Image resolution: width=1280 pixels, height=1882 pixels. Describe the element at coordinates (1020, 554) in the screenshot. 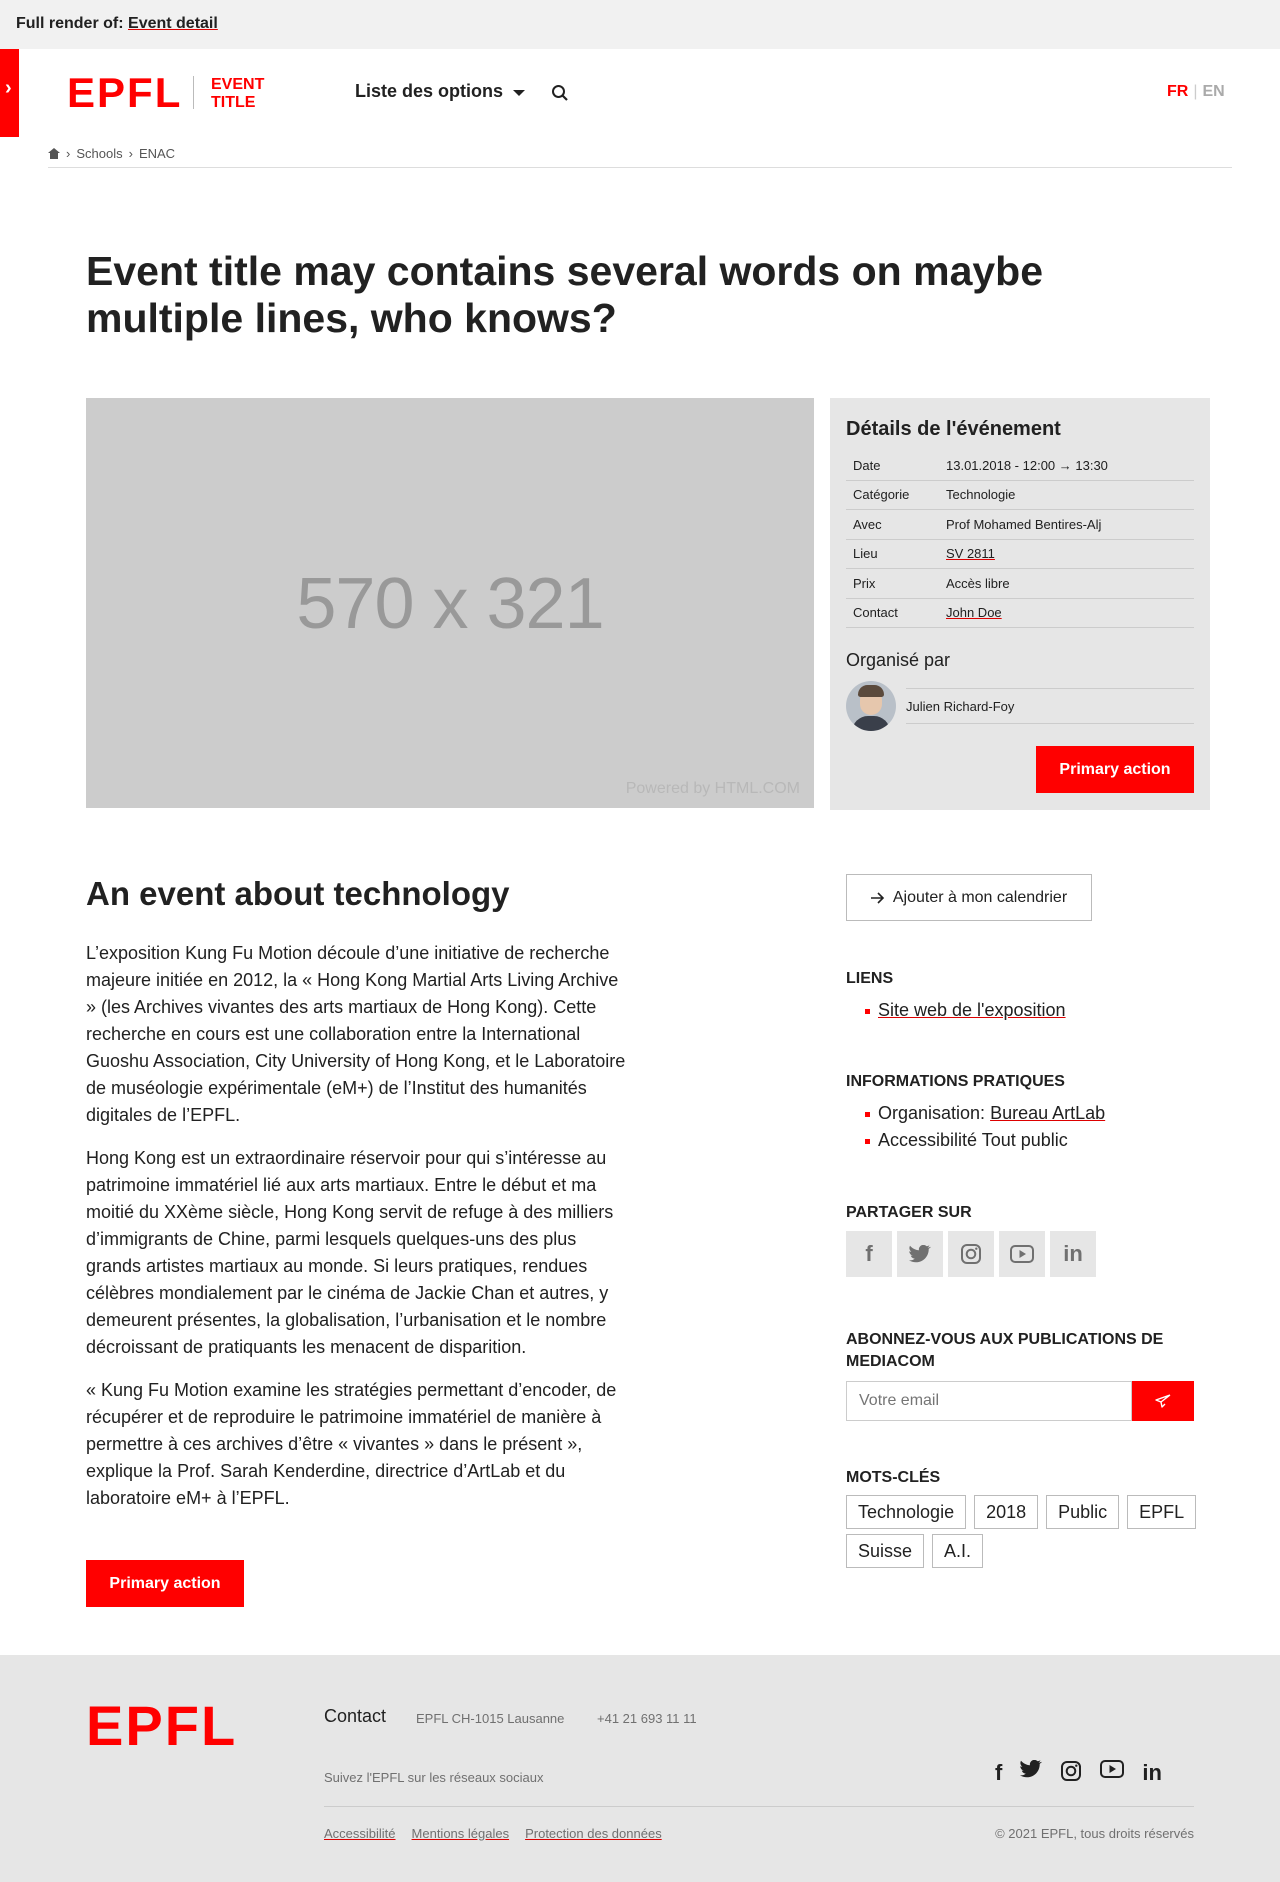

I see `detail-row-place: Lieu SV 2811` at that location.